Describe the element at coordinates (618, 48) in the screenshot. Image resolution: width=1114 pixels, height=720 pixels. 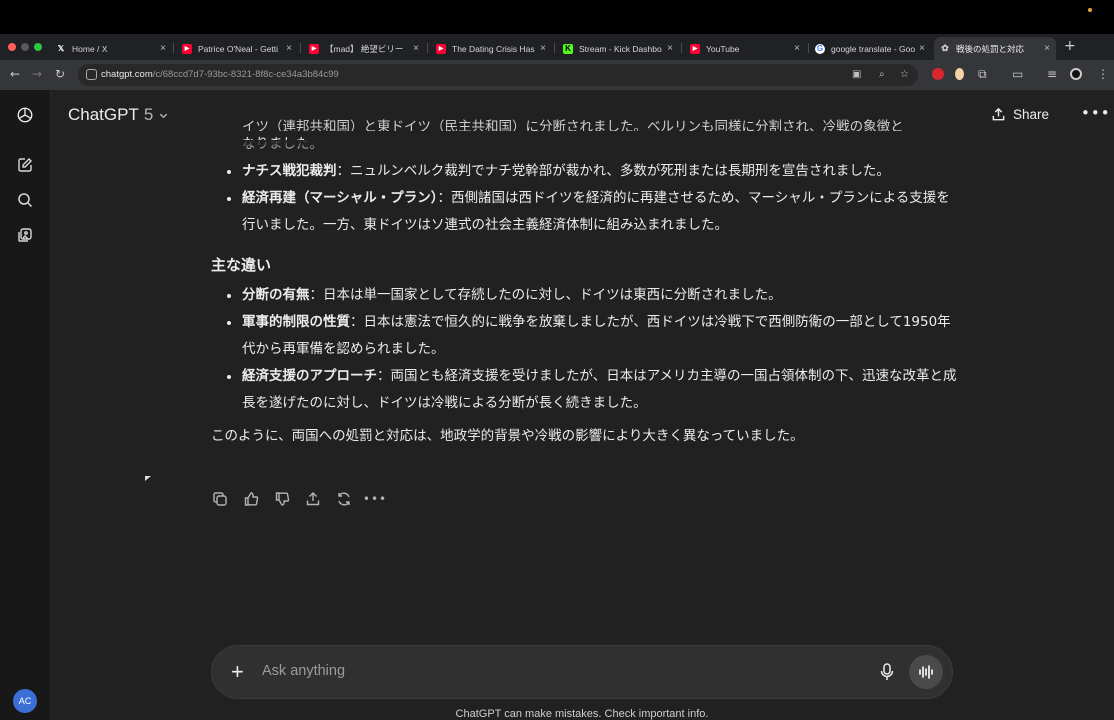
I see `tab-kick-dashboard: K Stream - Kick Dashbo ×` at that location.